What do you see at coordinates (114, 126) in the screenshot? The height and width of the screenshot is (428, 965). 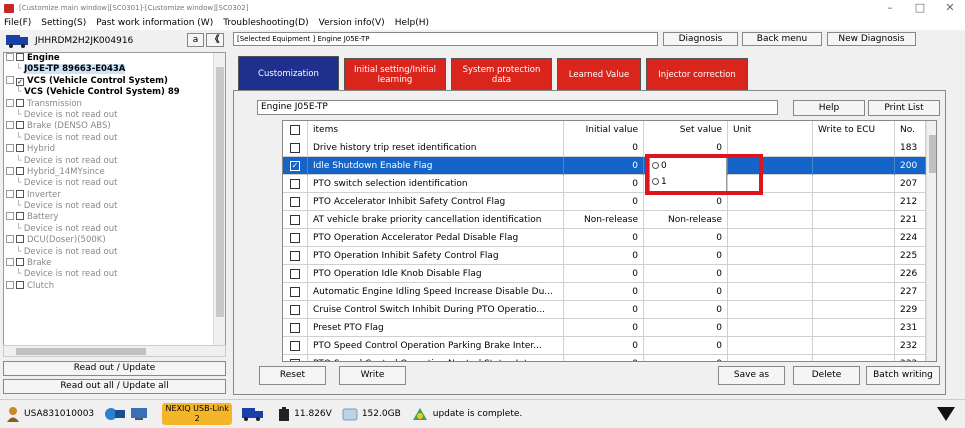 I see `tree-node: Brake (DENSO ABS)` at bounding box center [114, 126].